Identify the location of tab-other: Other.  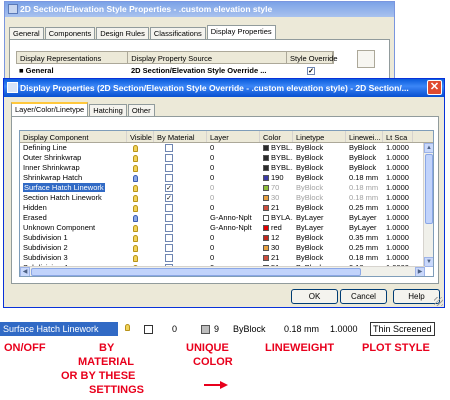
(141, 110).